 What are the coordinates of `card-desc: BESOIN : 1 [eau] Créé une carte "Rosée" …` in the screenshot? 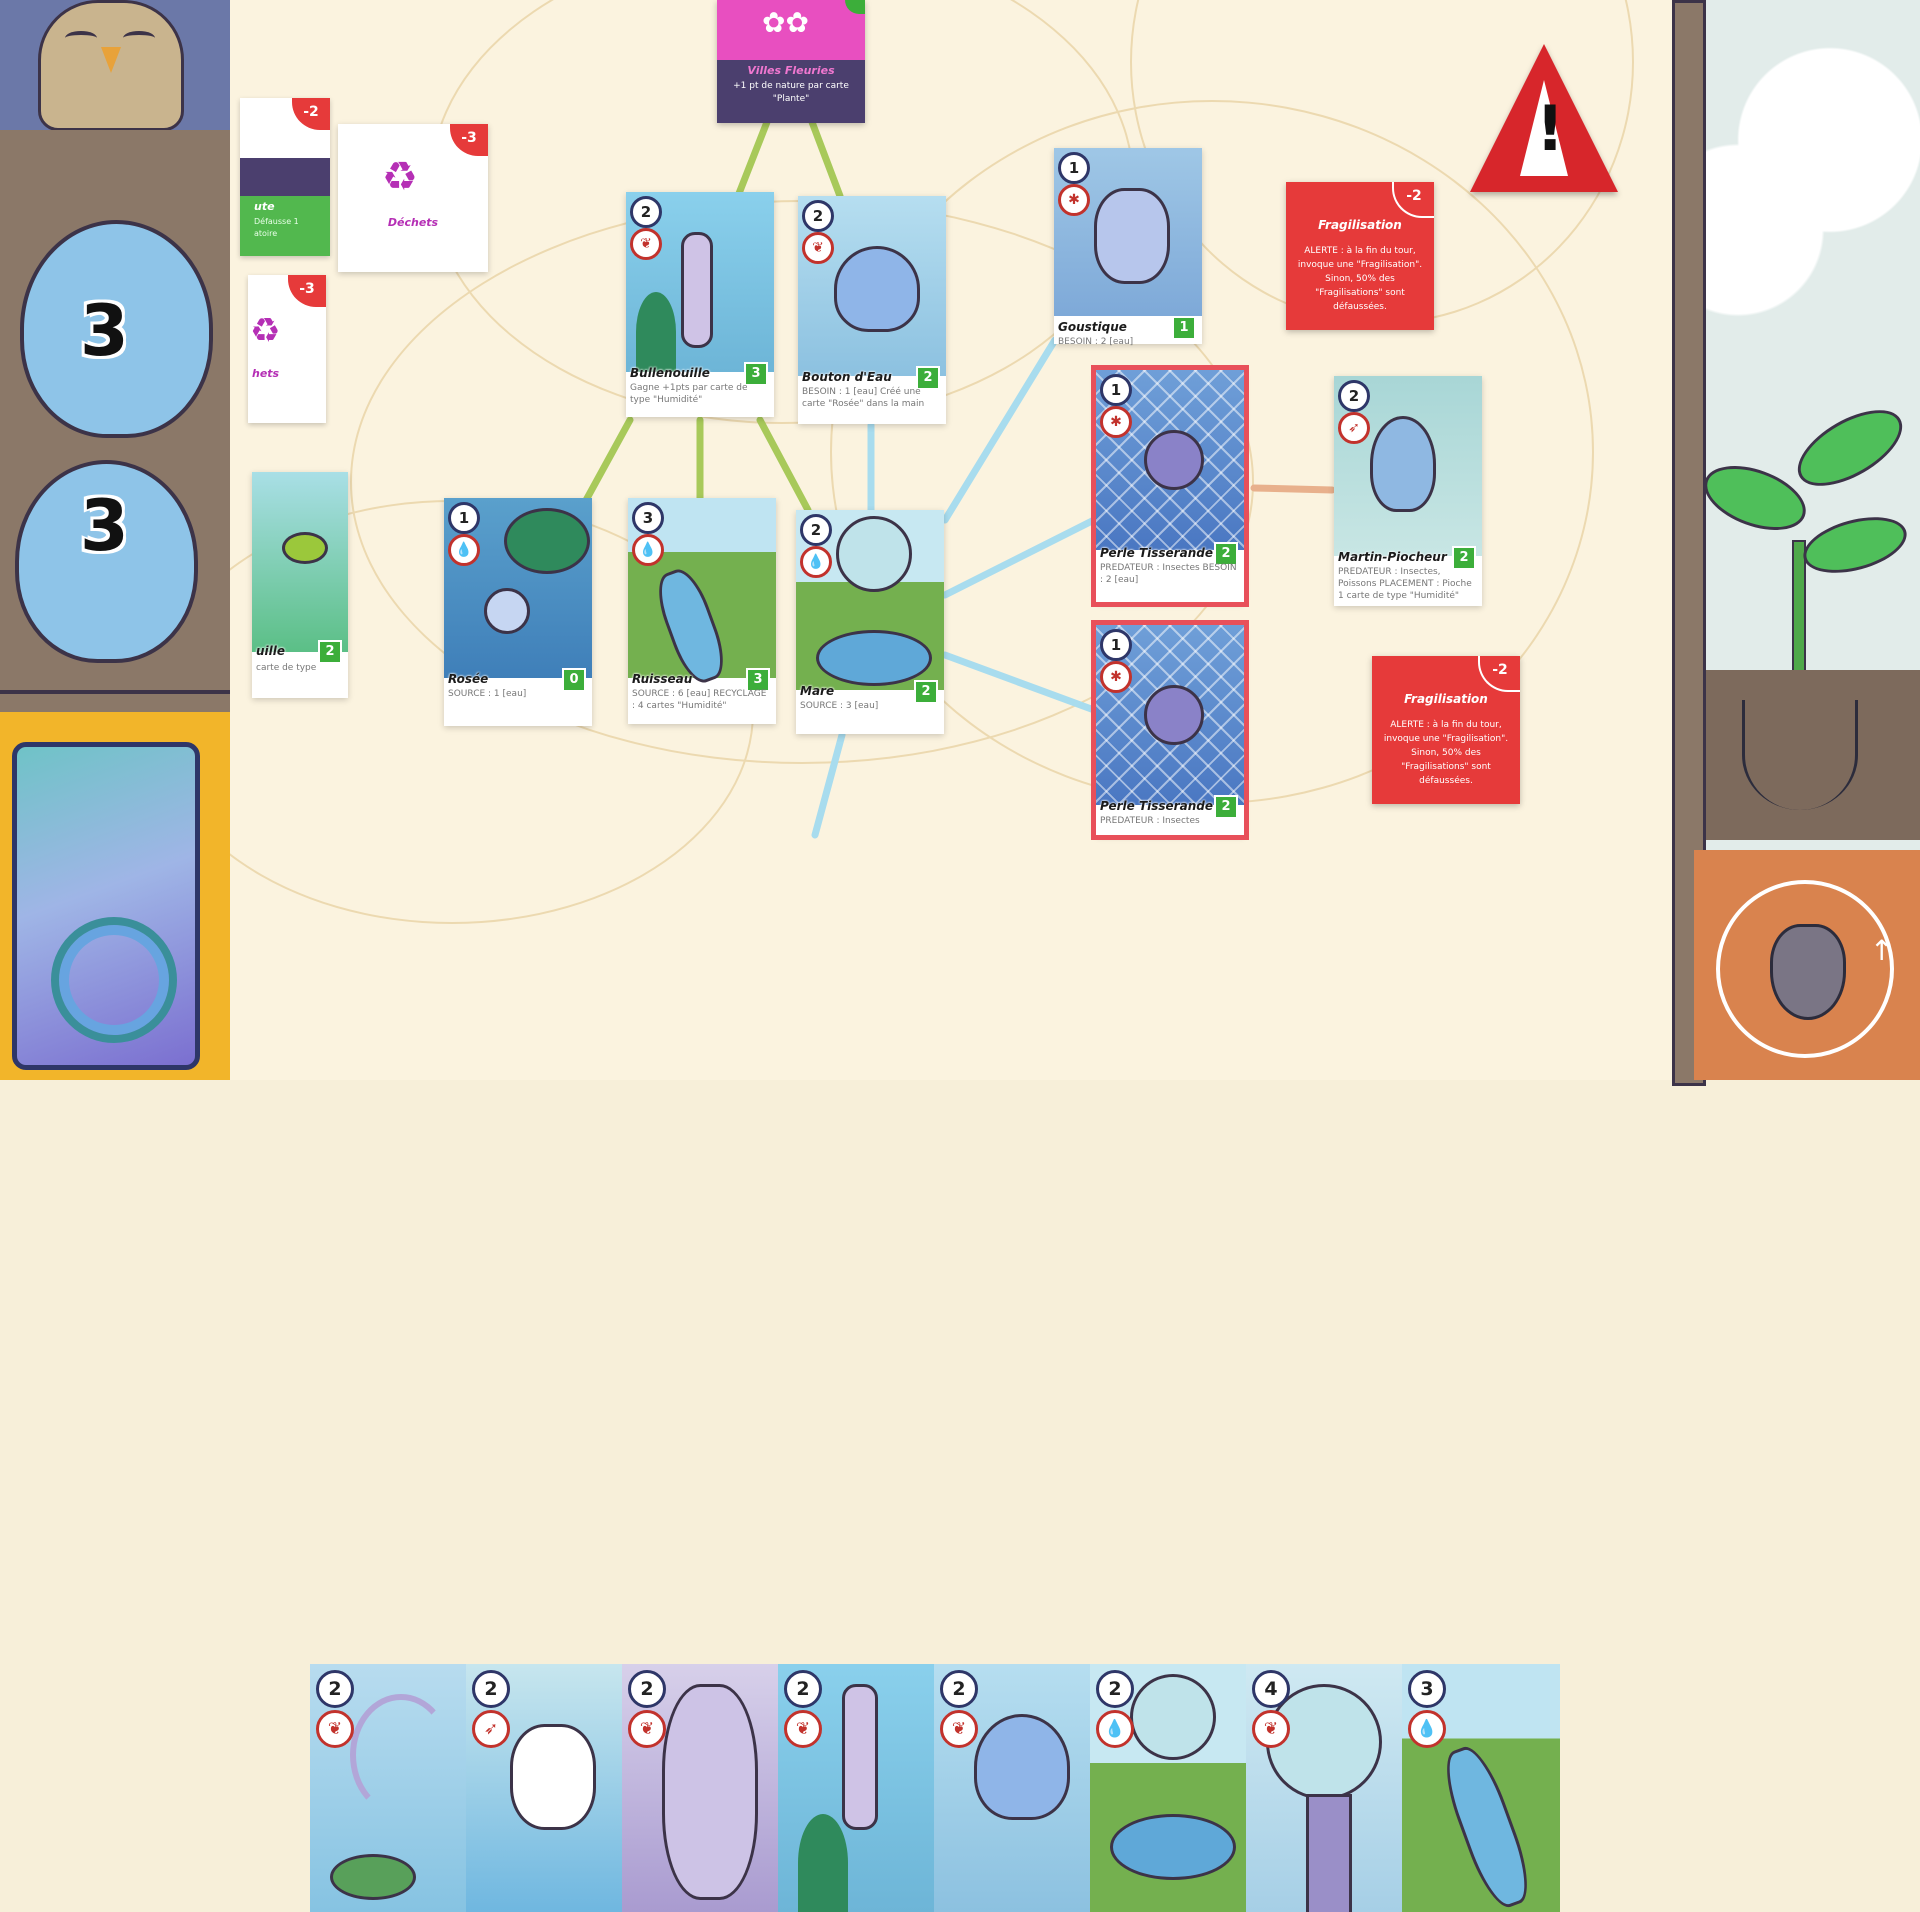 It's located at (863, 398).